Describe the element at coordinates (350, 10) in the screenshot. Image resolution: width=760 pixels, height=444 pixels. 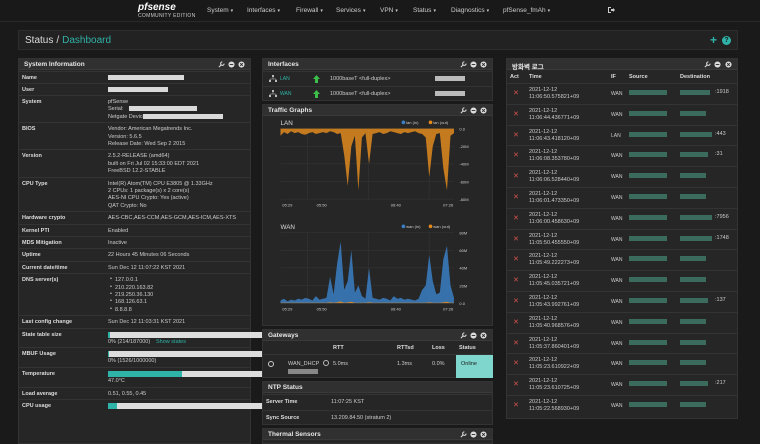
I see `menu-services: Services ▾` at that location.